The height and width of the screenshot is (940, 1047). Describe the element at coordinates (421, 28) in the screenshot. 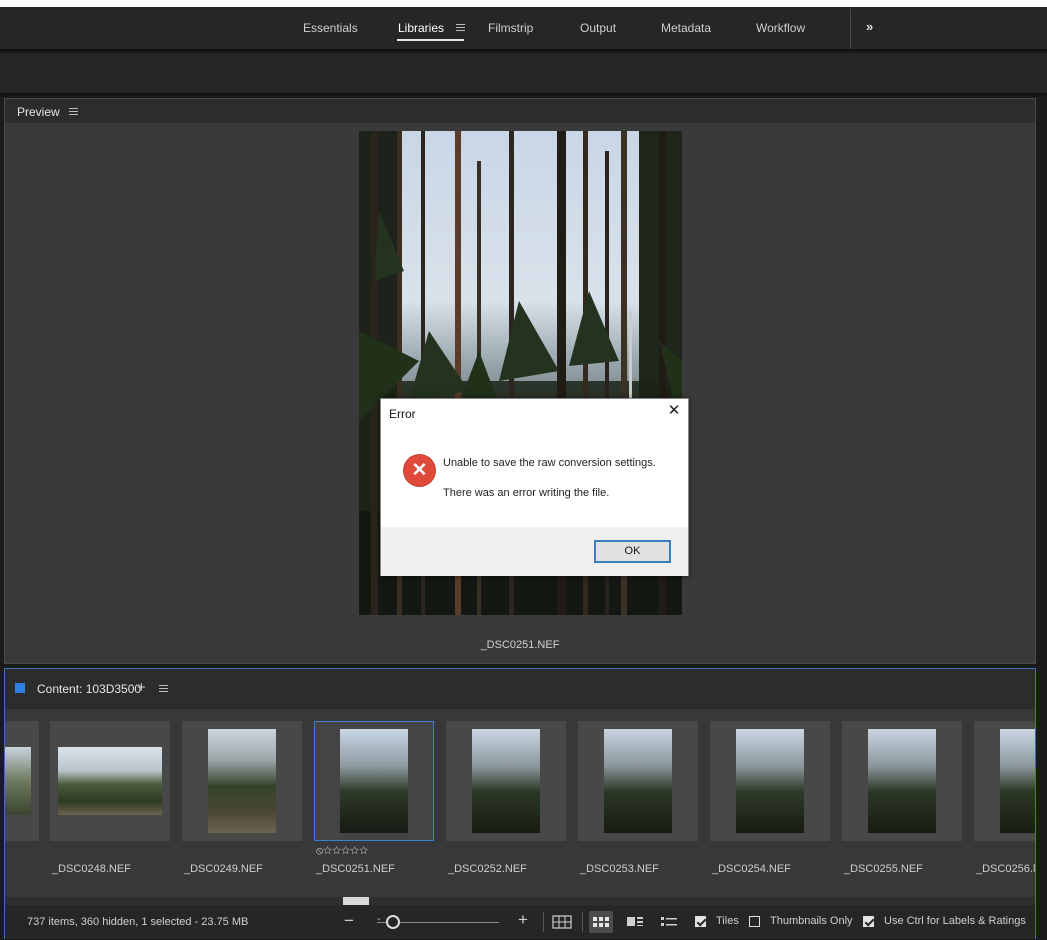

I see `tab-libraries: Libraries` at that location.